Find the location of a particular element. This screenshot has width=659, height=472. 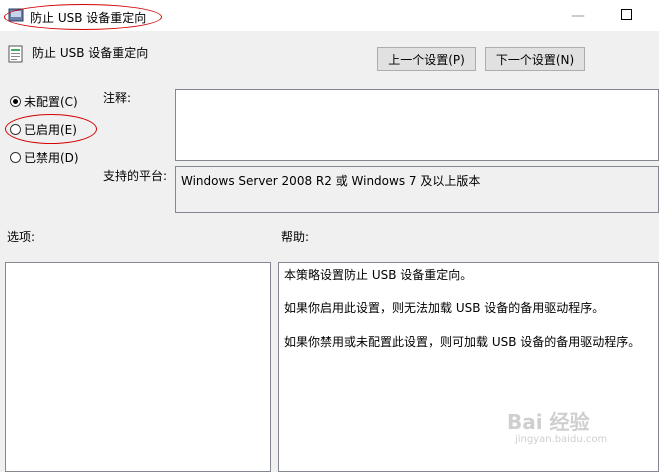

annotation-ellipse-title is located at coordinates (83, 17).